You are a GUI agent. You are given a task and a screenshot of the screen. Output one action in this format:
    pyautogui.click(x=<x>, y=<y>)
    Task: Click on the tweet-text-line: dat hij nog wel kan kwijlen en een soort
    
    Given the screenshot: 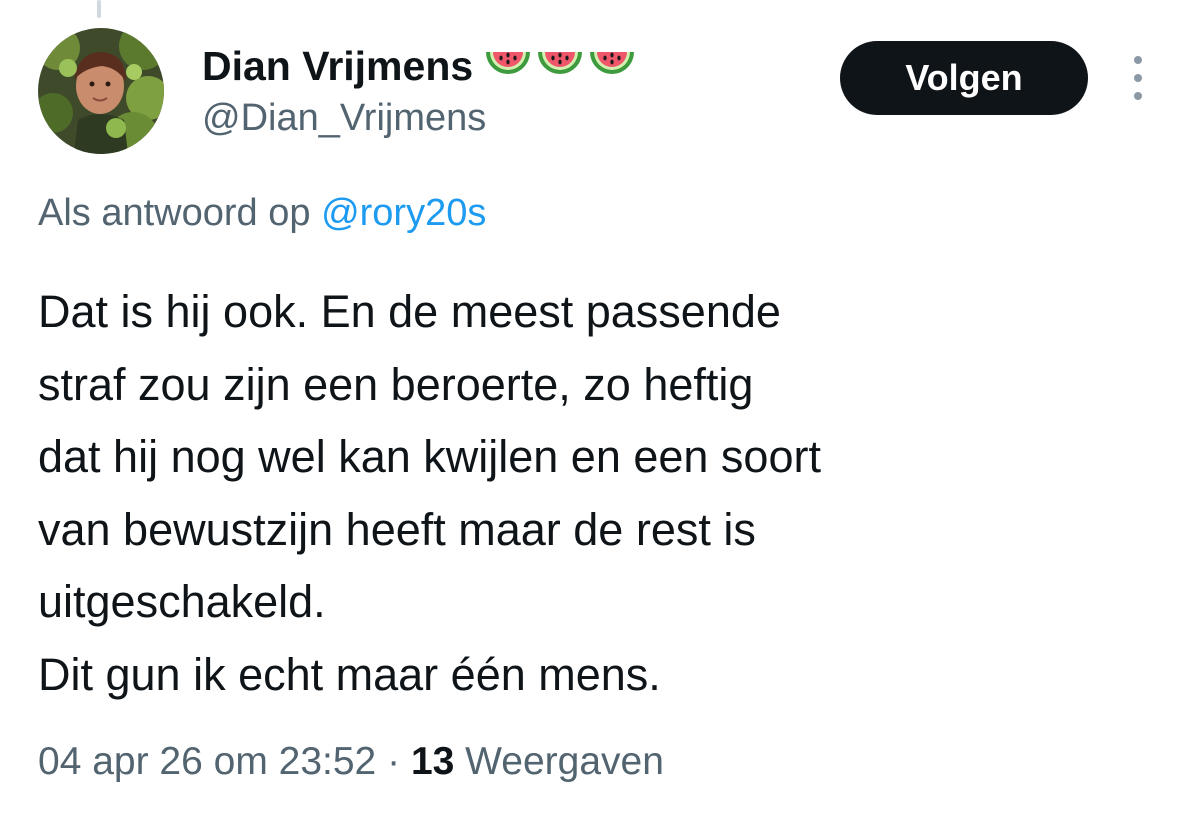 What is the action you would take?
    pyautogui.click(x=429, y=457)
    